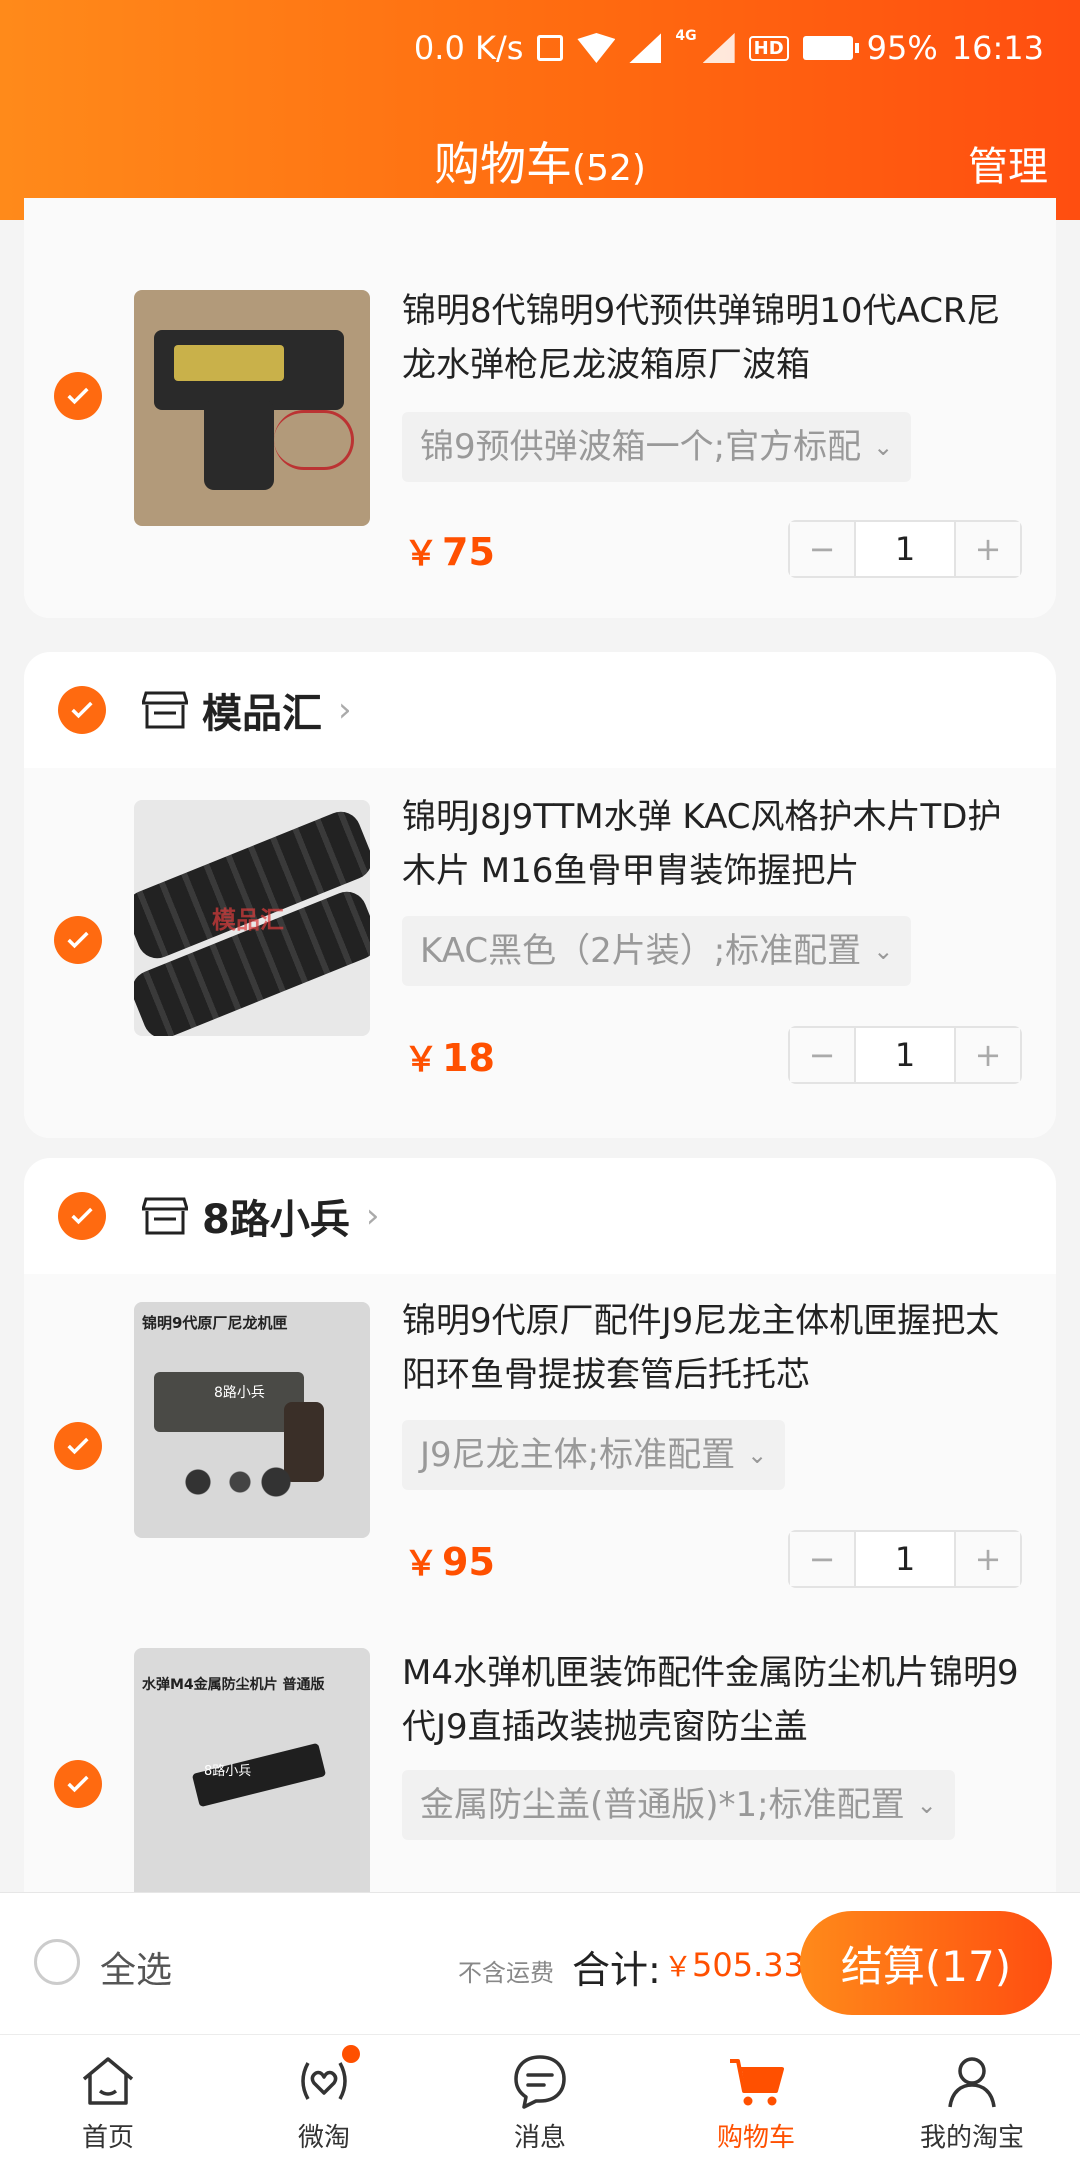 This screenshot has width=1080, height=2160. I want to click on product-image: 模品汇, so click(252, 918).